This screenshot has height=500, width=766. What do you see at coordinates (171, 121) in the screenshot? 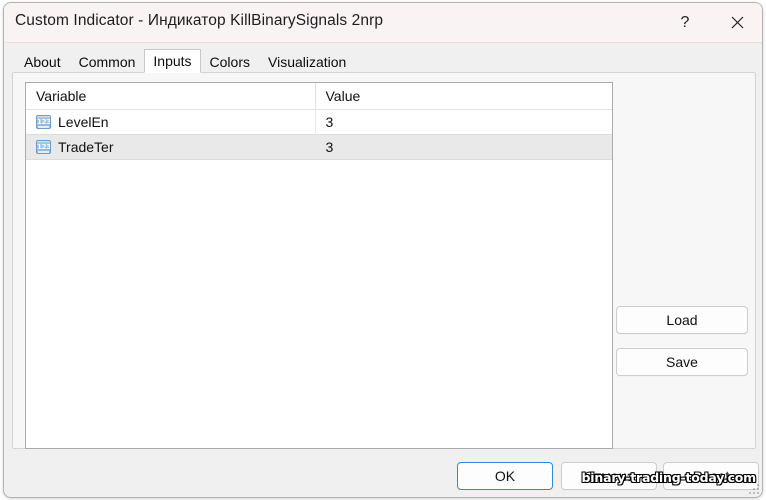
I see `cell-variable: LevelEn` at bounding box center [171, 121].